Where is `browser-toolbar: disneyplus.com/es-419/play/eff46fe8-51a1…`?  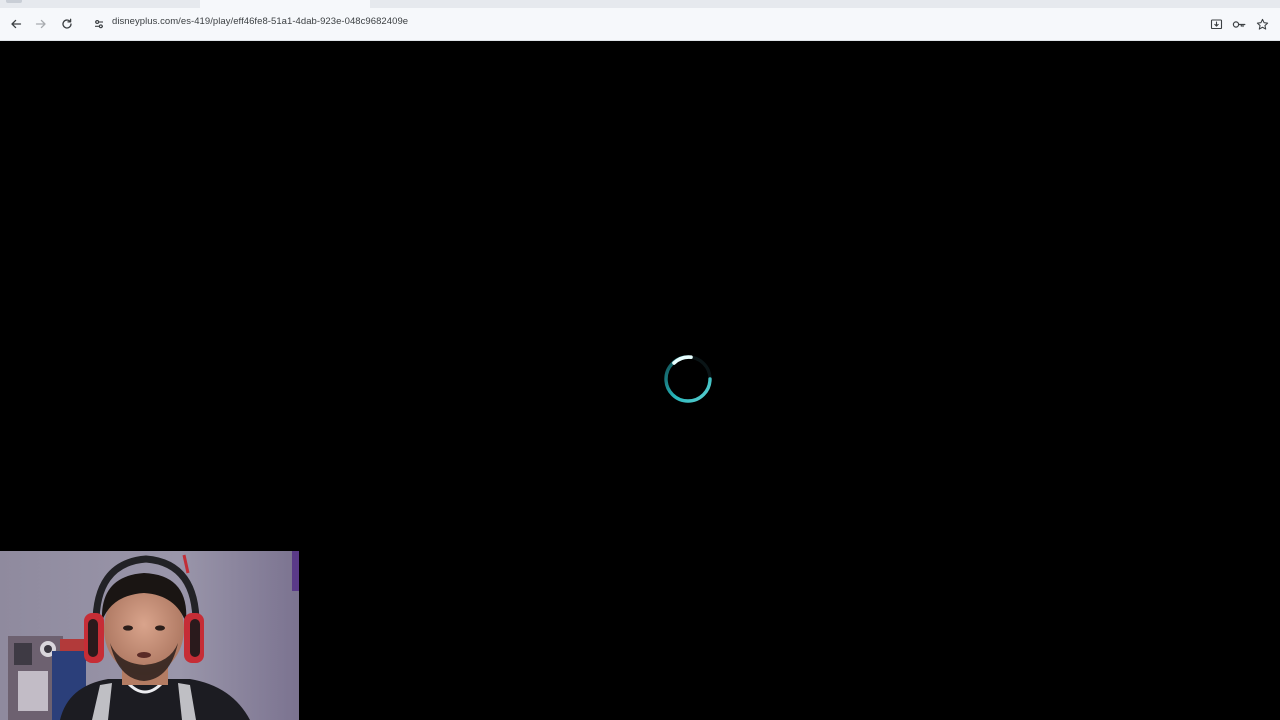 browser-toolbar: disneyplus.com/es-419/play/eff46fe8-51a1… is located at coordinates (640, 24).